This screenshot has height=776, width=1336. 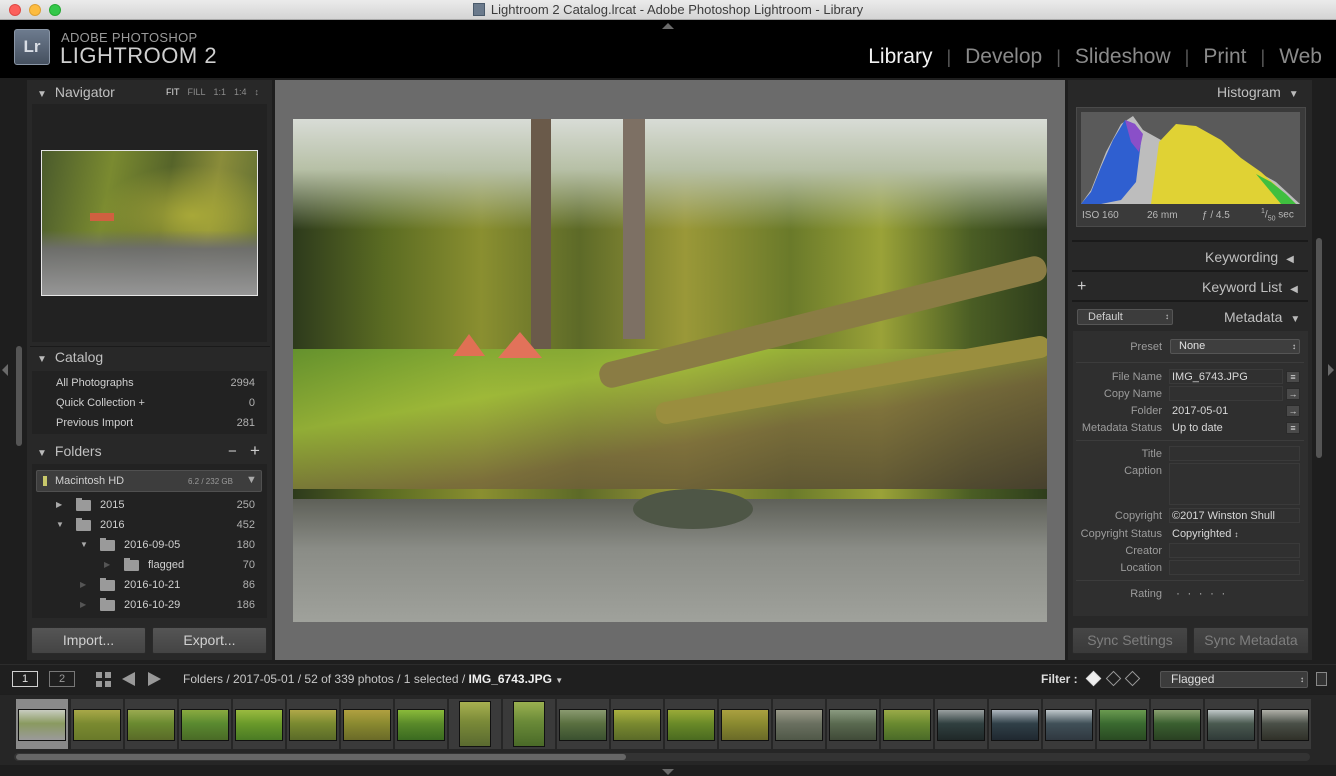 I want to click on zoom-1-1: 1:1, so click(x=220, y=92).